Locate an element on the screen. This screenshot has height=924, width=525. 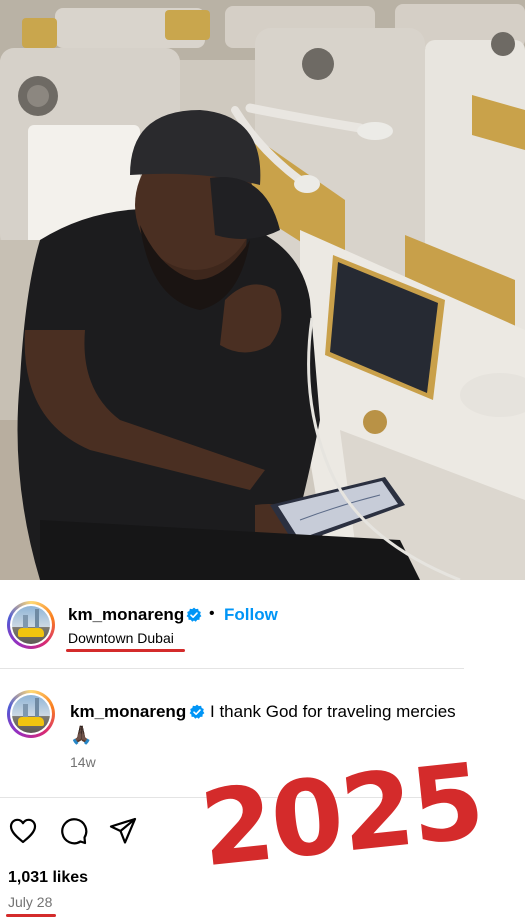
caption-text: I thank God for traveling mercies is located at coordinates (333, 711).